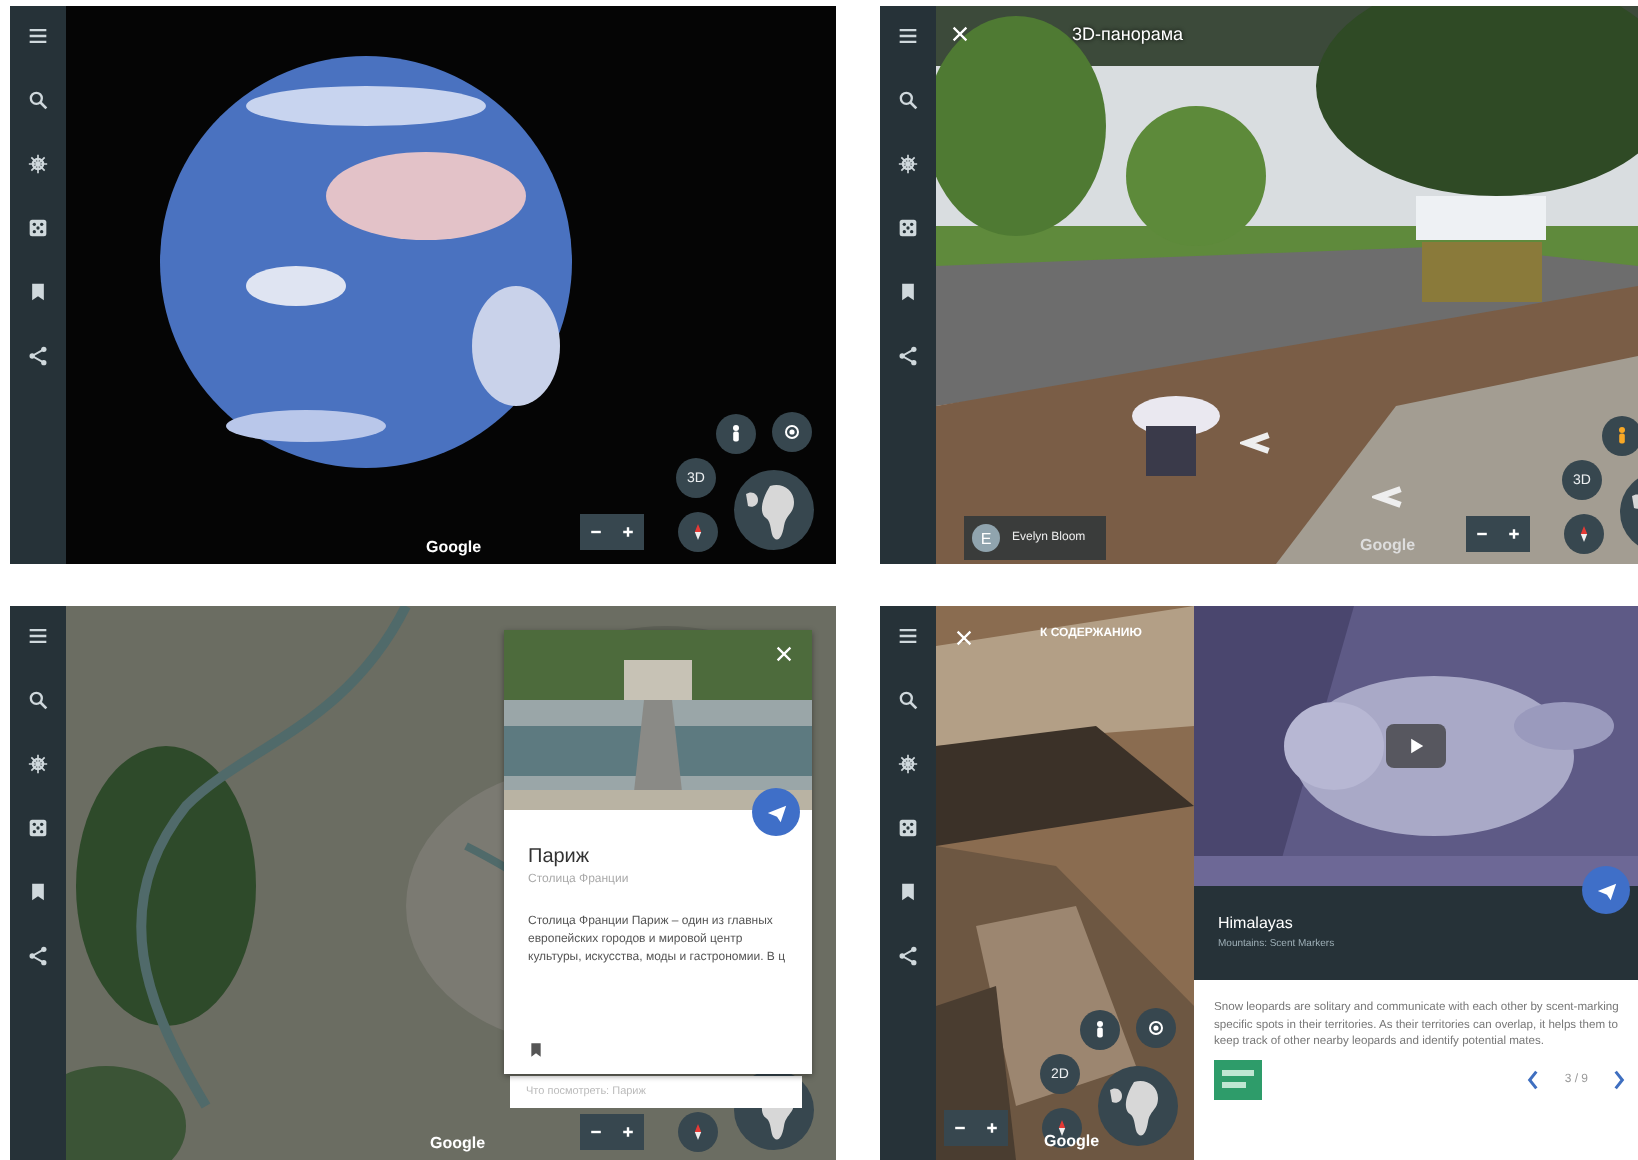 The image size is (1638, 1160). Describe the element at coordinates (792, 432) in the screenshot. I see `target-icon` at that location.